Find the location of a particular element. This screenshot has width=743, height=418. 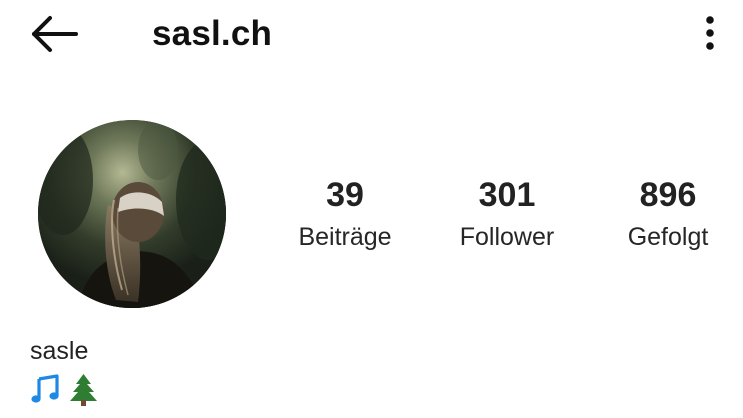

profile-photo is located at coordinates (132, 214).